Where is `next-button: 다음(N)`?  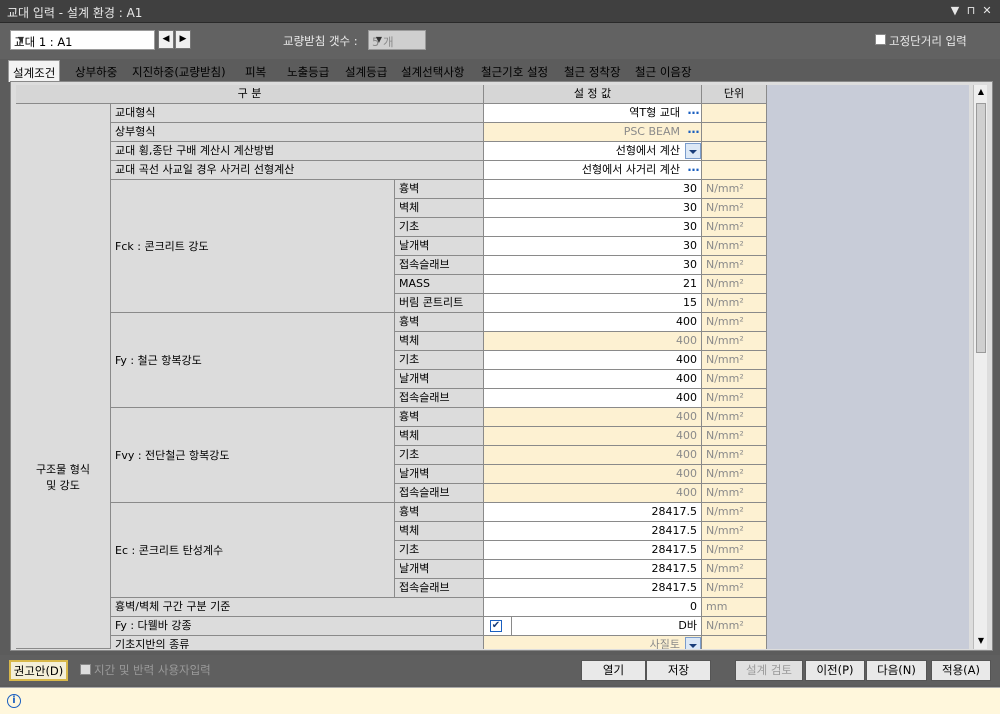 next-button: 다음(N) is located at coordinates (896, 670).